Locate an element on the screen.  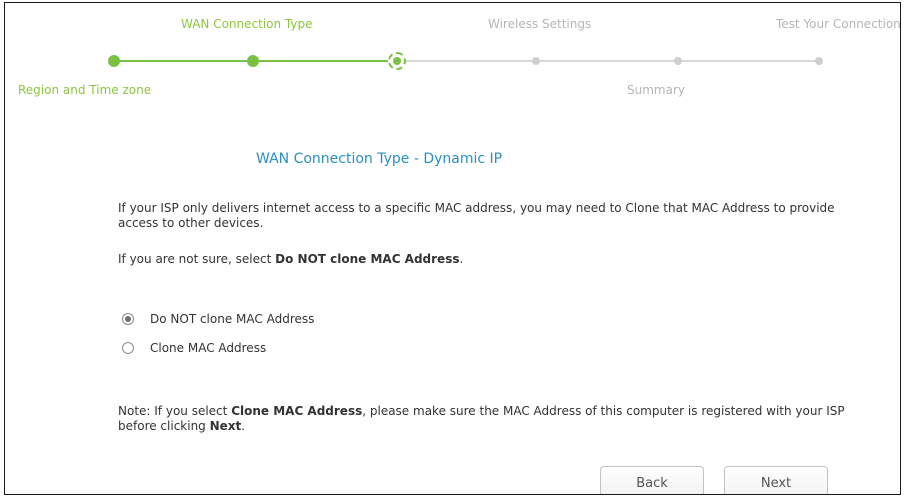
hint-text-suffix: . is located at coordinates (461, 259).